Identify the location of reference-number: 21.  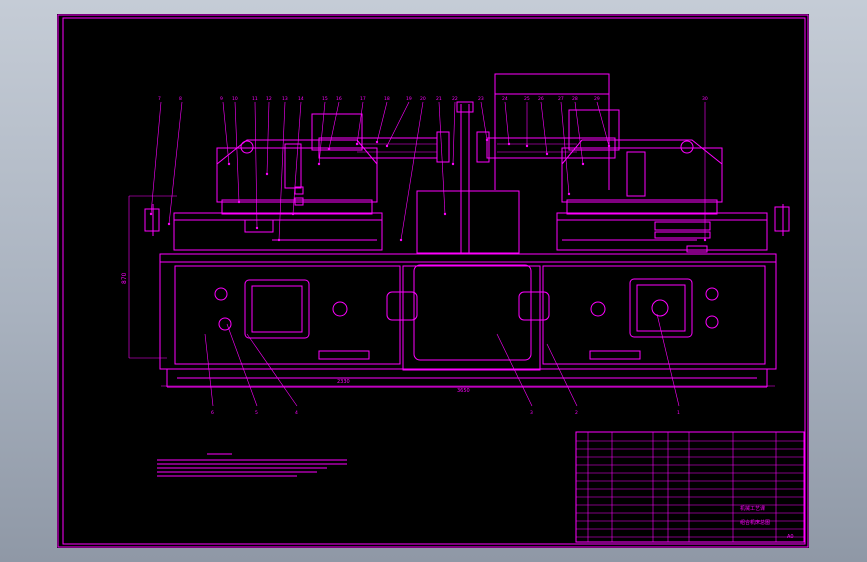
(439, 99).